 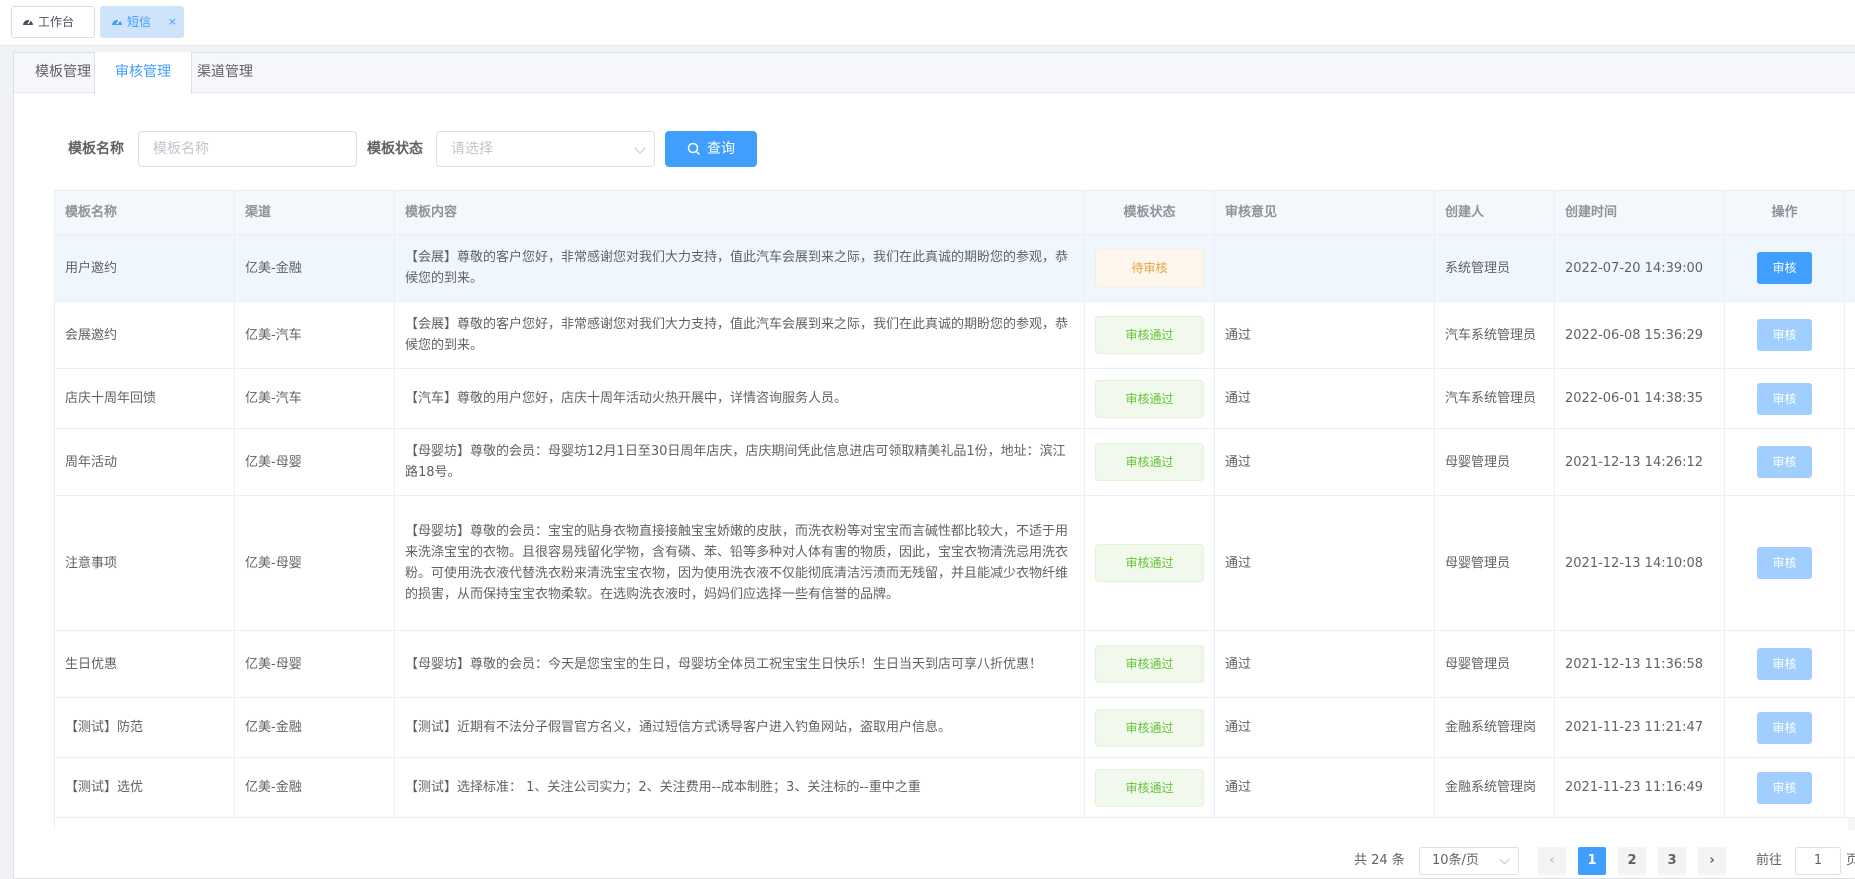 I want to click on tag-label: 工作台, so click(x=56, y=22).